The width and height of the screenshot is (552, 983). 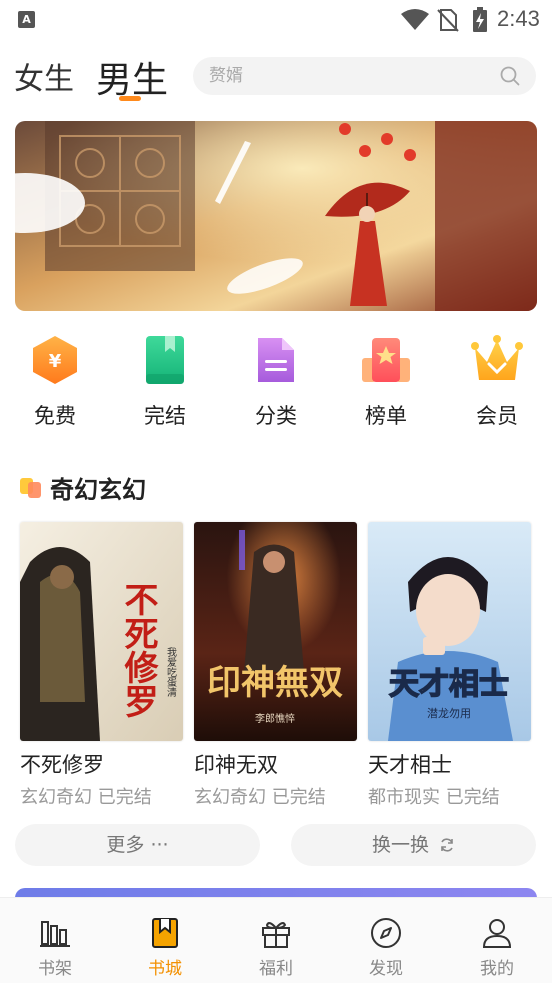 What do you see at coordinates (98, 490) in the screenshot?
I see `section-title: 奇幻玄幻` at bounding box center [98, 490].